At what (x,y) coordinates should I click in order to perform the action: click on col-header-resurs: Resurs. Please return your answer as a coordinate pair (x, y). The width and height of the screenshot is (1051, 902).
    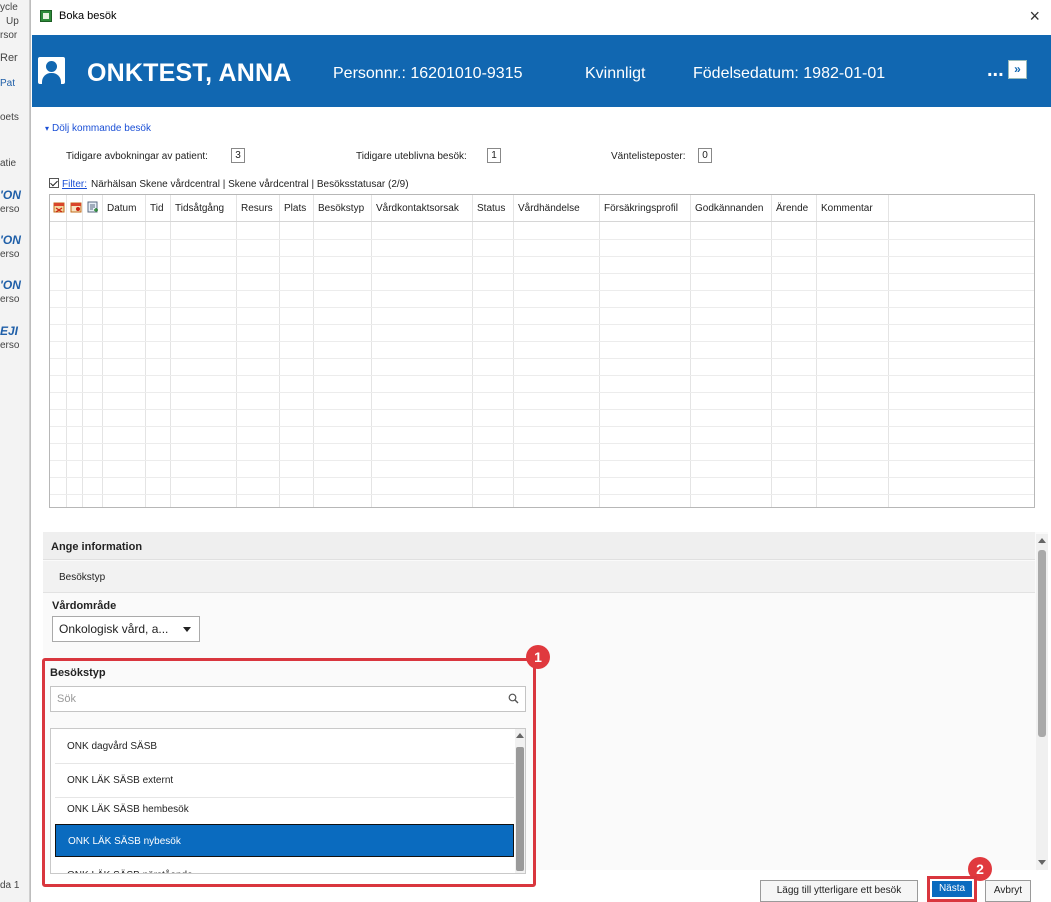
    Looking at the image, I should click on (257, 208).